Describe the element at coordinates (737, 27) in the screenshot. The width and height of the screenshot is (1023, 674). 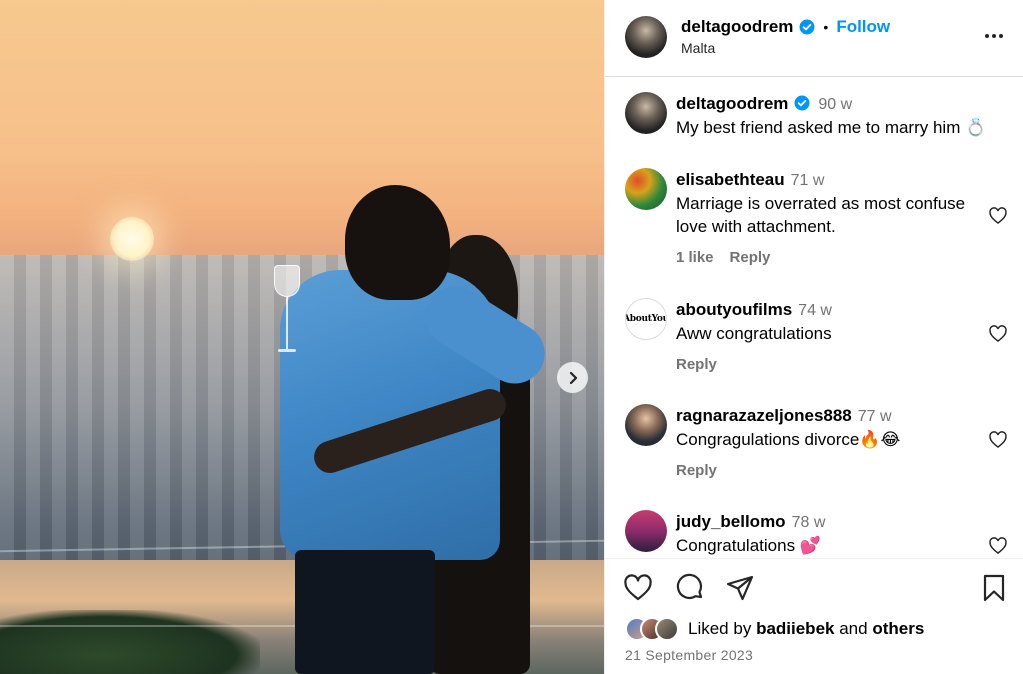
I see `author-username: deltagoodrem` at that location.